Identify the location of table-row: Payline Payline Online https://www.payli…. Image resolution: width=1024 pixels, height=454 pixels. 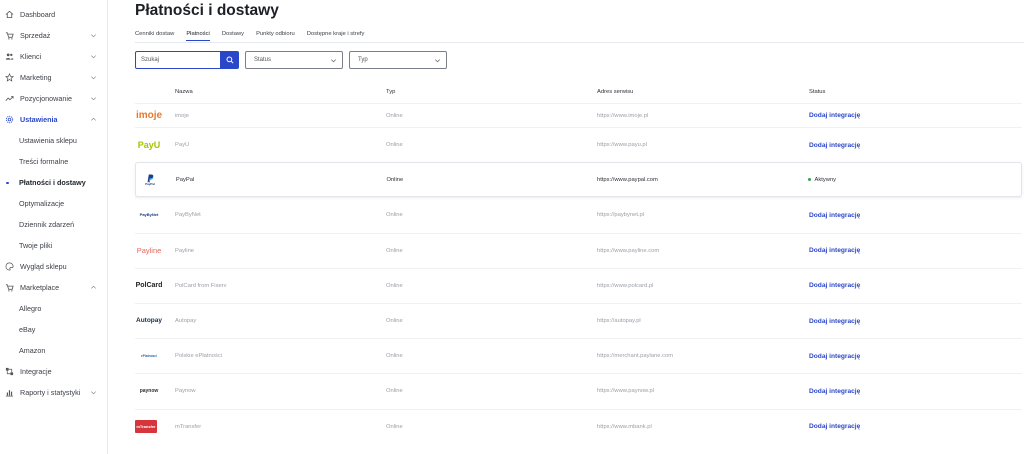
(578, 250).